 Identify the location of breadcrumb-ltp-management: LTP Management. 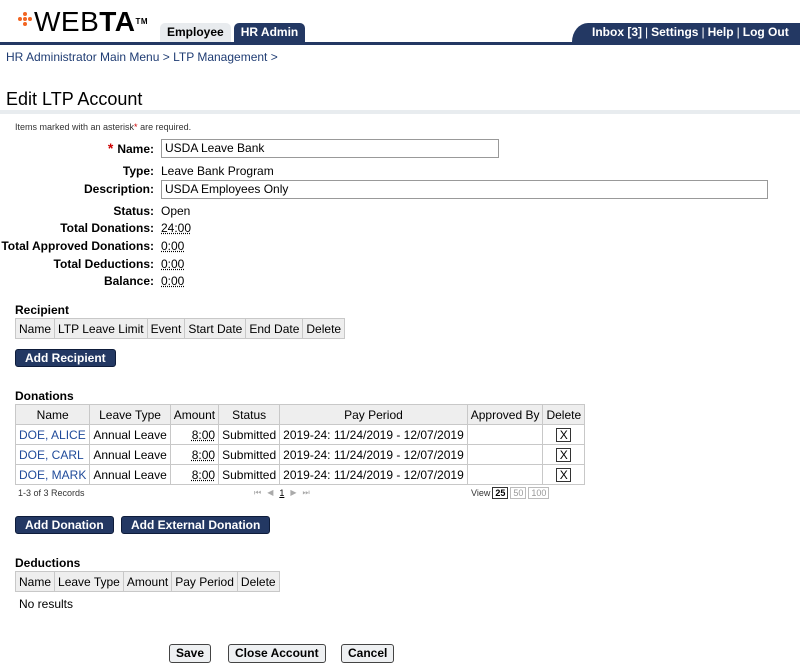
(220, 57).